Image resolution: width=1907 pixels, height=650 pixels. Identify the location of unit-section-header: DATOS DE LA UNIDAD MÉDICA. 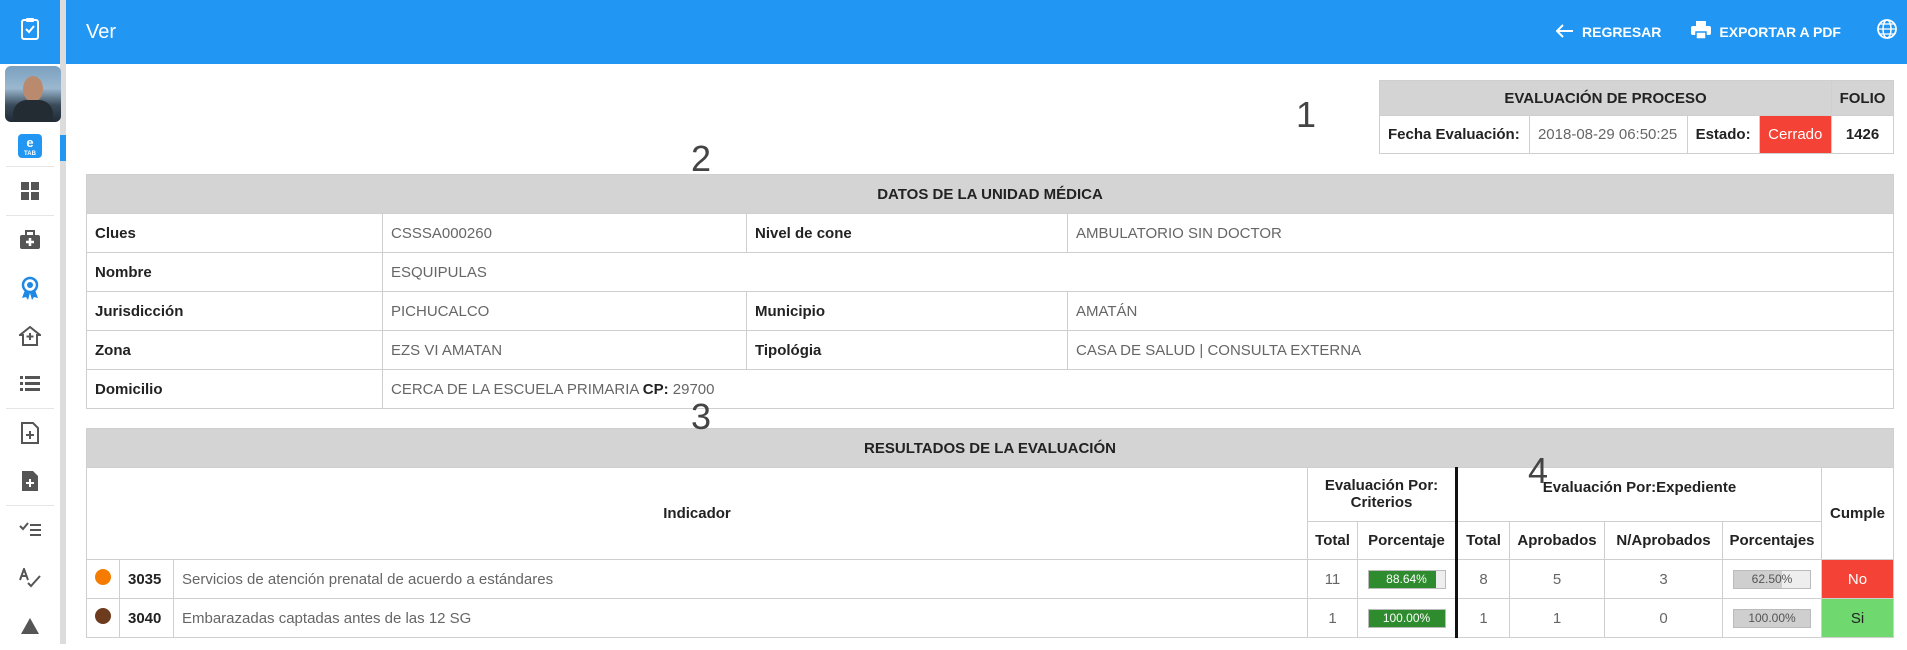
(990, 194).